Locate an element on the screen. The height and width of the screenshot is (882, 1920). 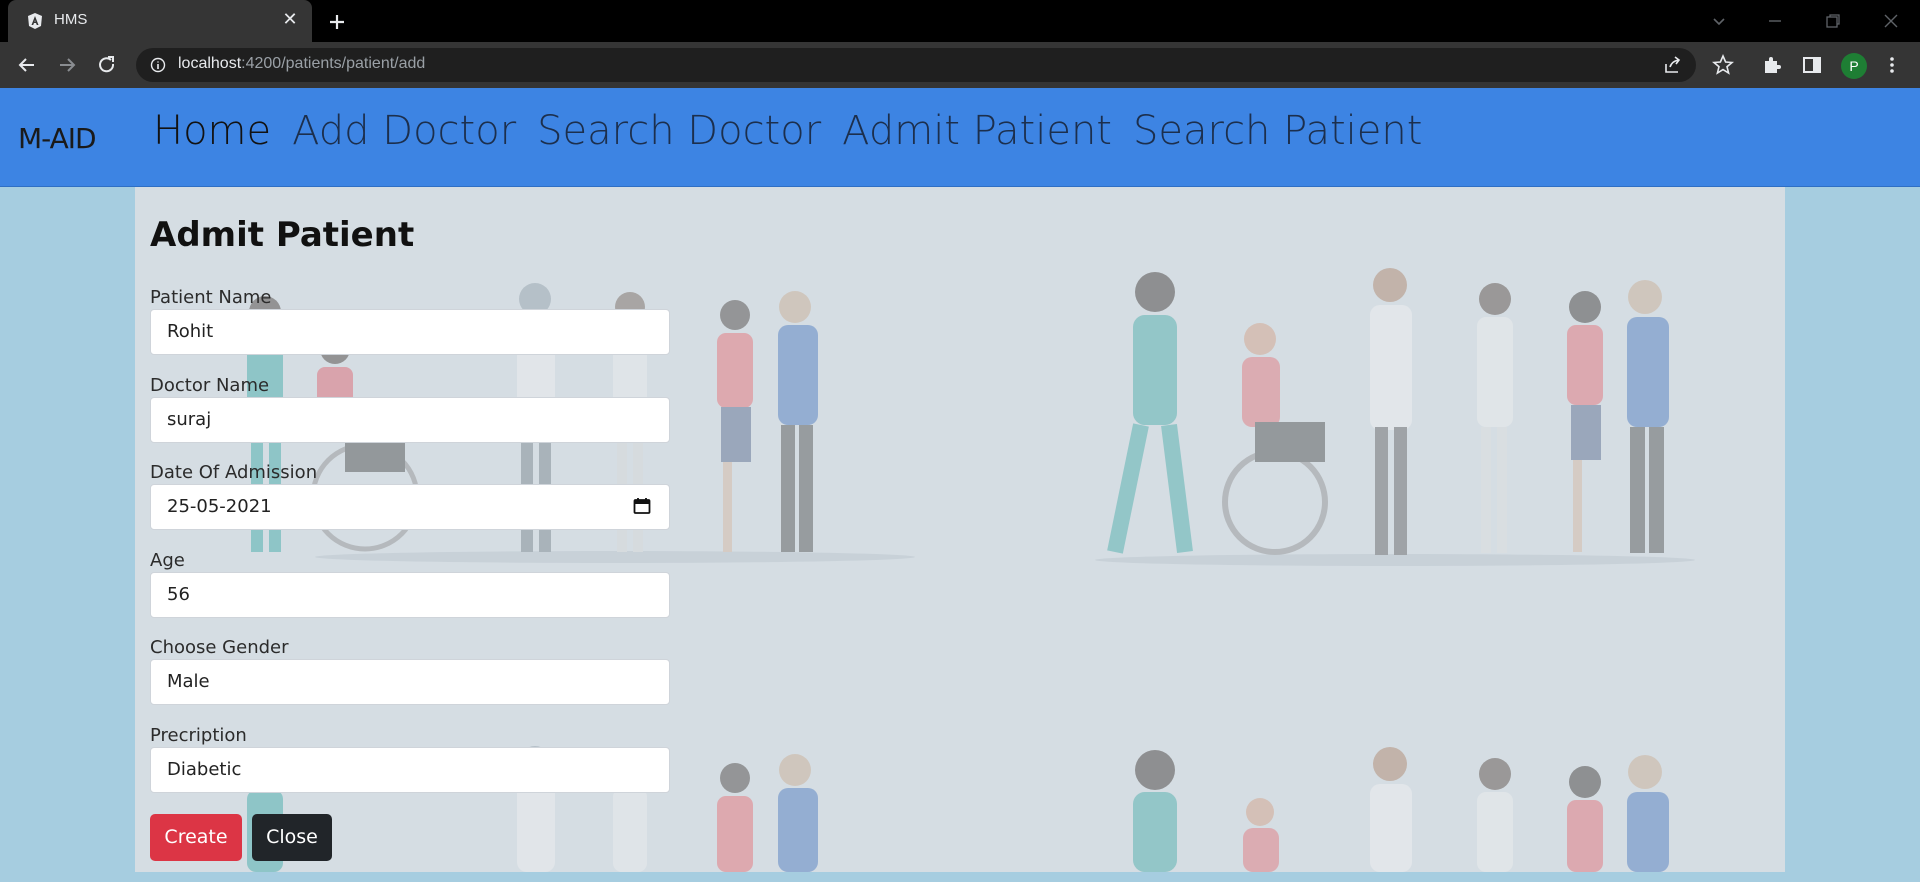
tab-title: HMS is located at coordinates (71, 19).